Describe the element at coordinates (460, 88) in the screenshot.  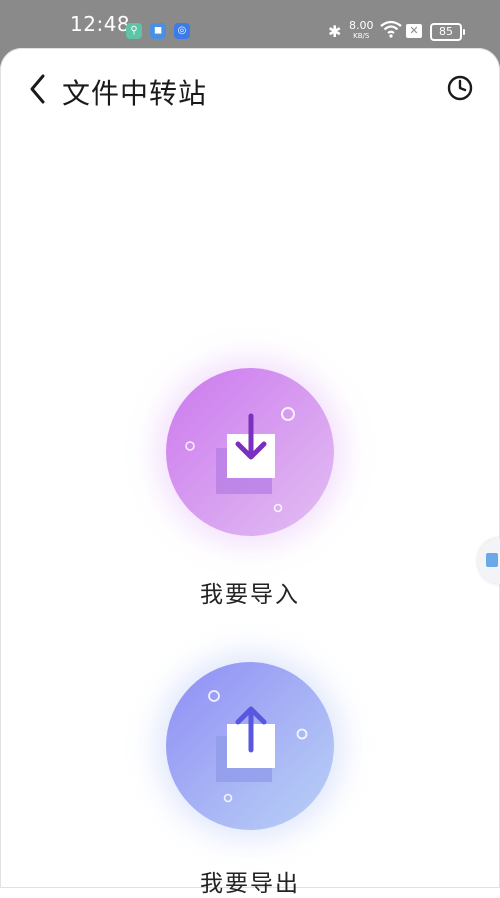
I see `clock-icon` at that location.